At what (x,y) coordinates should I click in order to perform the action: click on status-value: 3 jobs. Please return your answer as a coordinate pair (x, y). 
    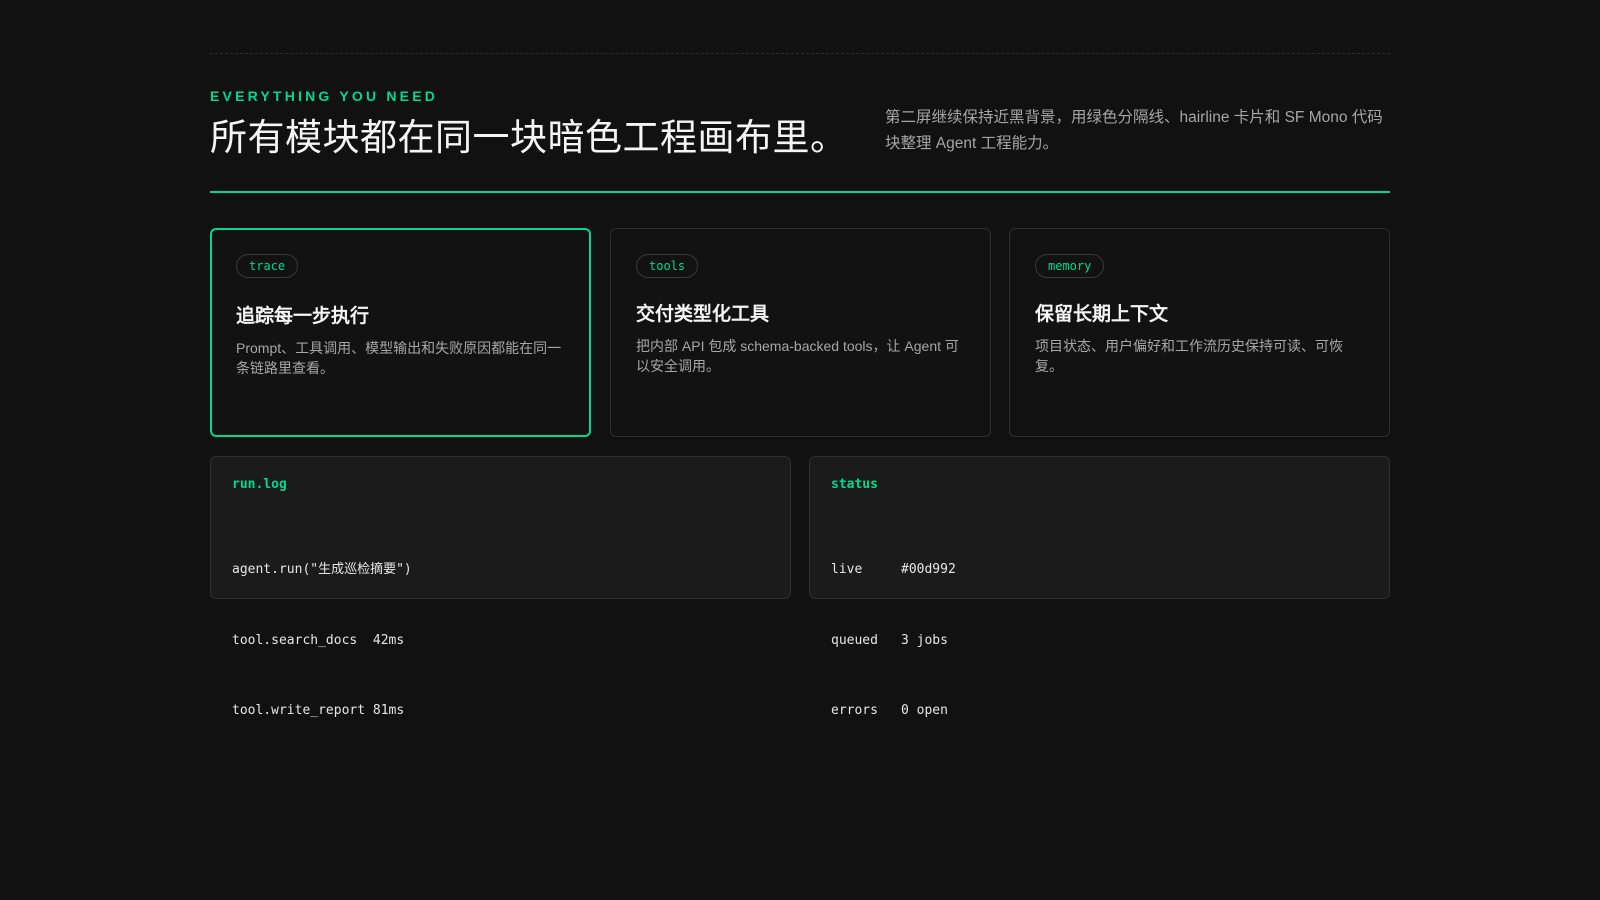
    Looking at the image, I should click on (924, 640).